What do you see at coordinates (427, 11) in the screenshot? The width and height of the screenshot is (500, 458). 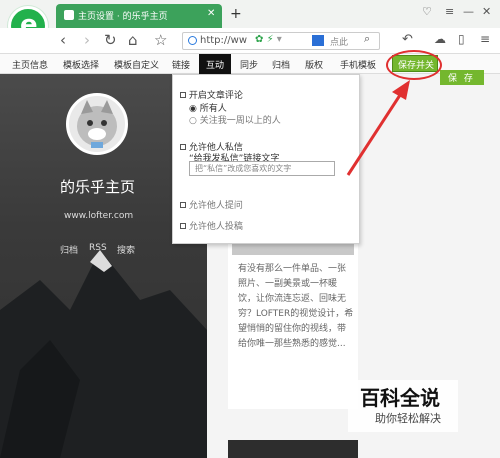 I see `skin-icon: ♡` at bounding box center [427, 11].